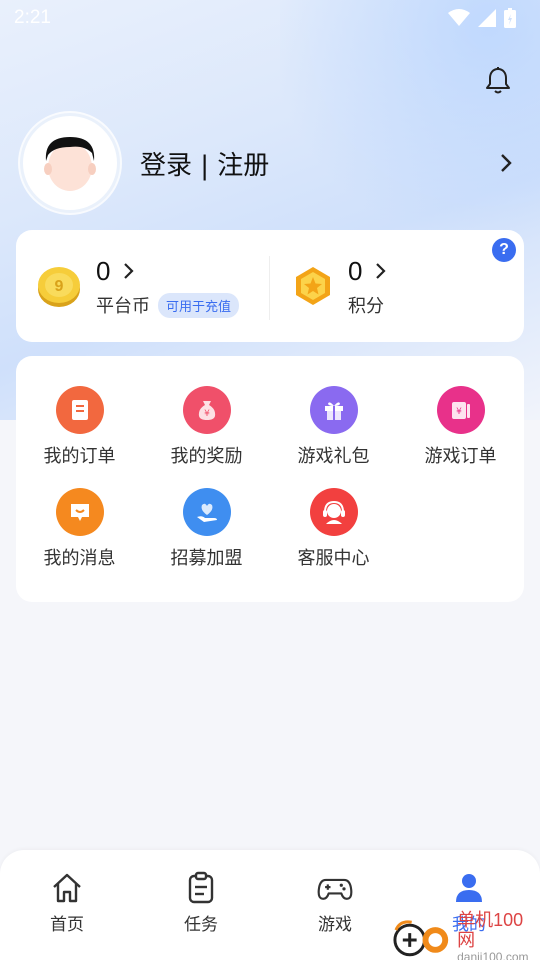 This screenshot has width=540, height=960. I want to click on service-label: 我的奖励, so click(206, 456).